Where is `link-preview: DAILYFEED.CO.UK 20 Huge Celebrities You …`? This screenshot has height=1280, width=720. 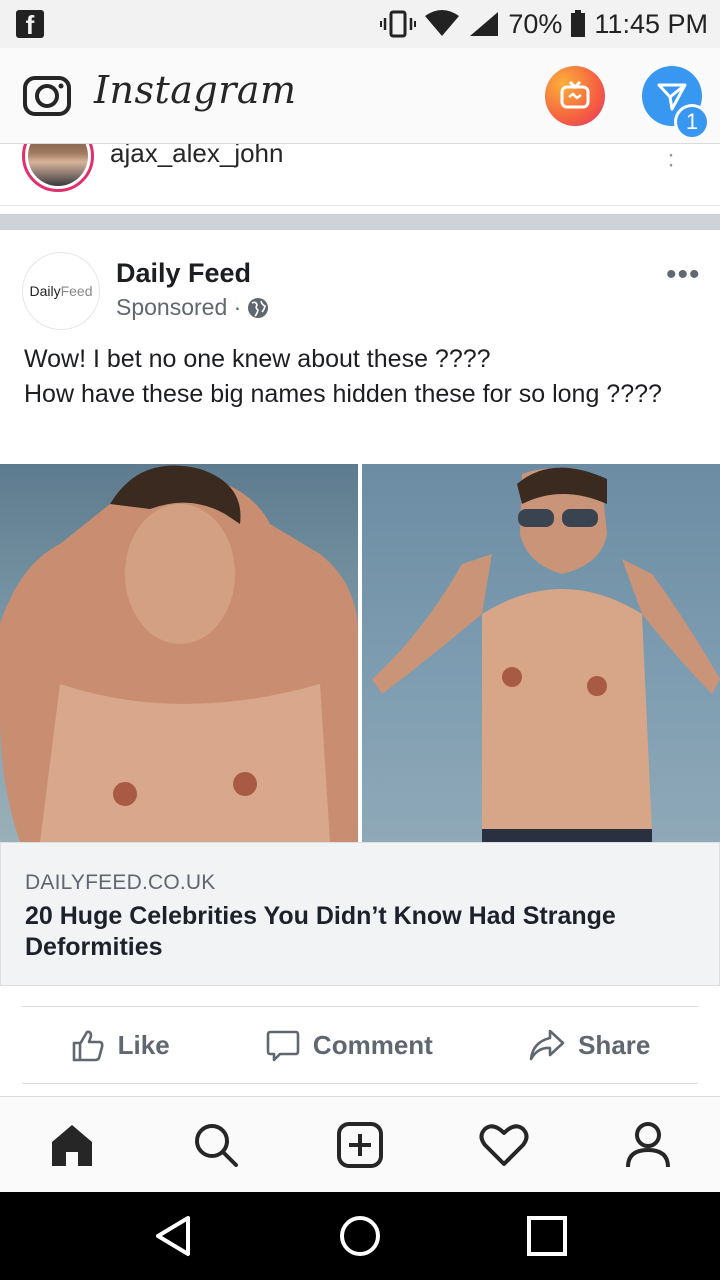
link-preview: DAILYFEED.CO.UK 20 Huge Celebrities You … is located at coordinates (360, 914).